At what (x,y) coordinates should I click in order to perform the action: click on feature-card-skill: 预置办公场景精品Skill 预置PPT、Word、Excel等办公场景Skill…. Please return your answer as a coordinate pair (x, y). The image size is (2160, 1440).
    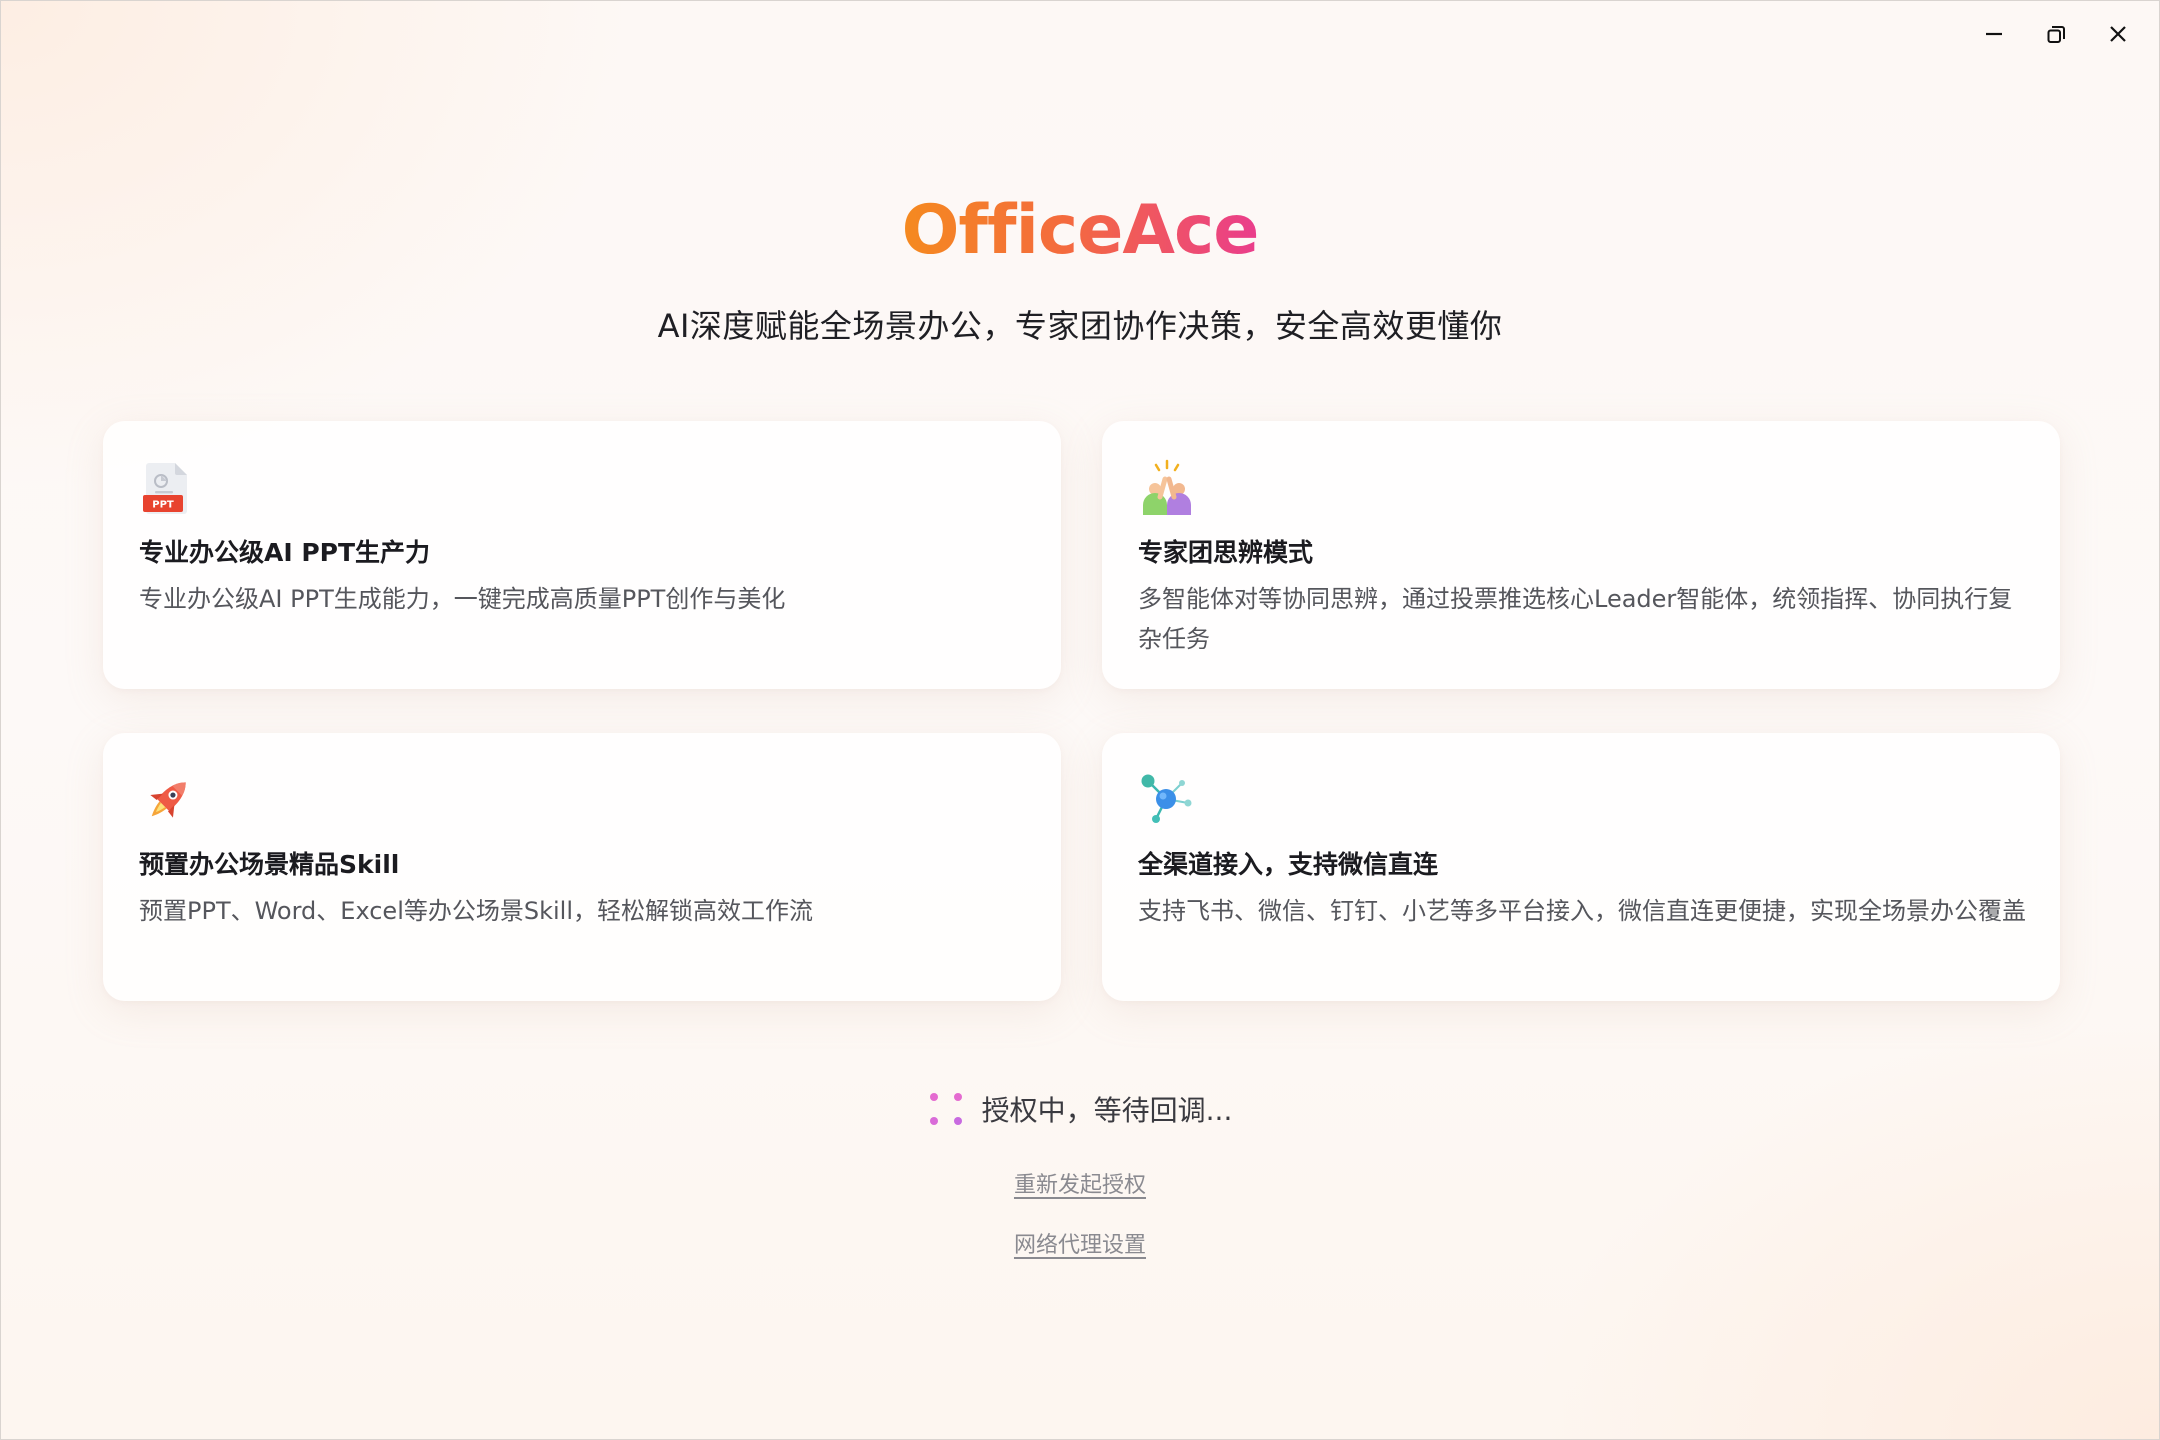
    Looking at the image, I should click on (582, 867).